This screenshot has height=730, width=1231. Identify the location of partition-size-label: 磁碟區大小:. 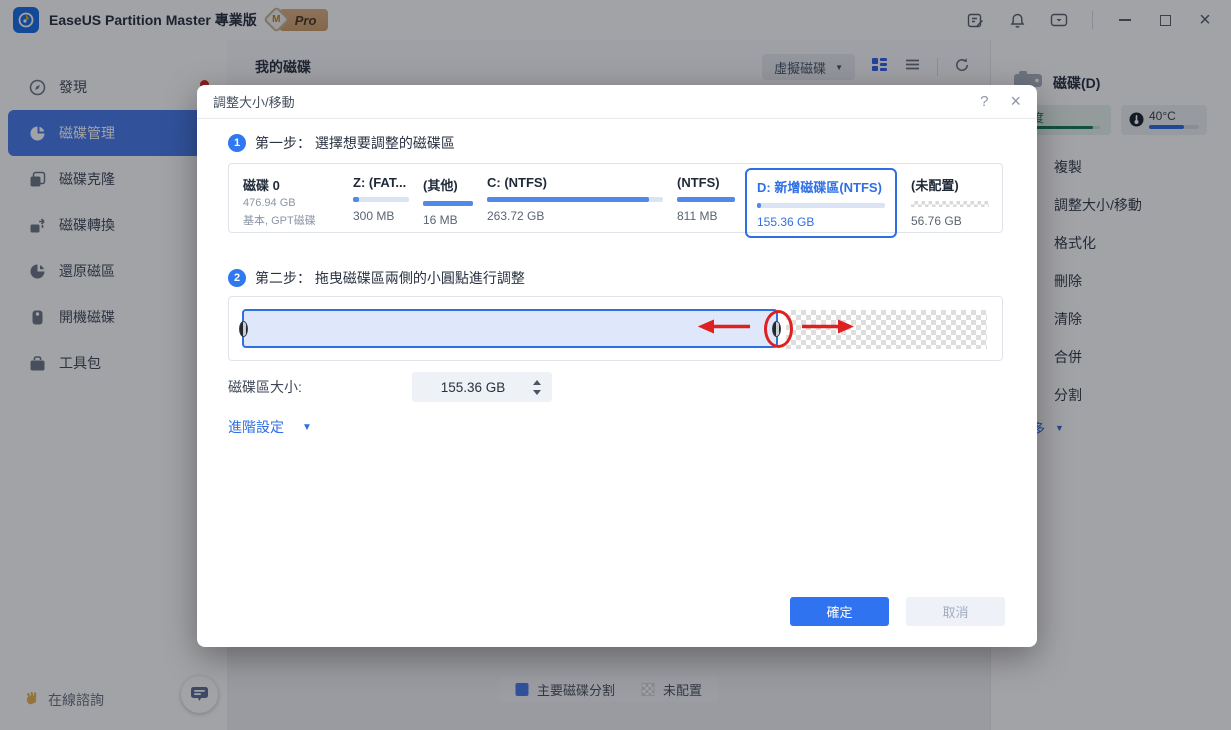
(265, 387).